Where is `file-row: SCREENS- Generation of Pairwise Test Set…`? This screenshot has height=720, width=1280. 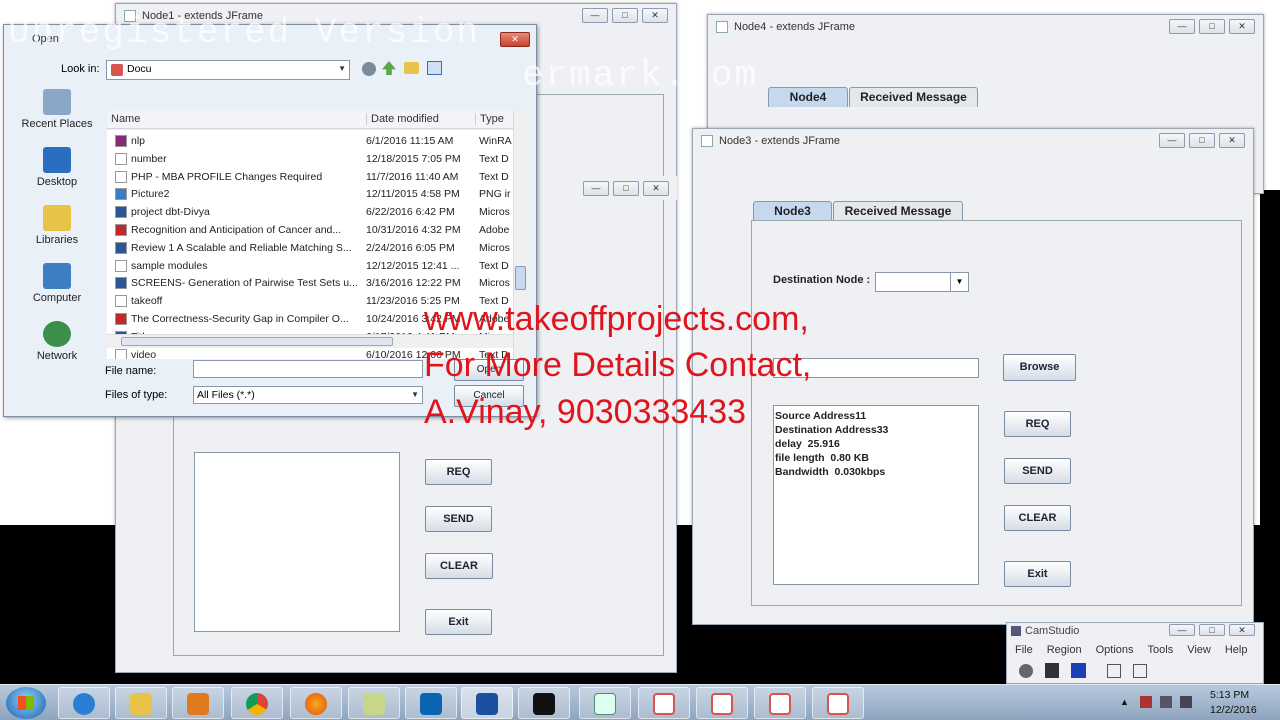 file-row: SCREENS- Generation of Pairwise Test Set… is located at coordinates (310, 283).